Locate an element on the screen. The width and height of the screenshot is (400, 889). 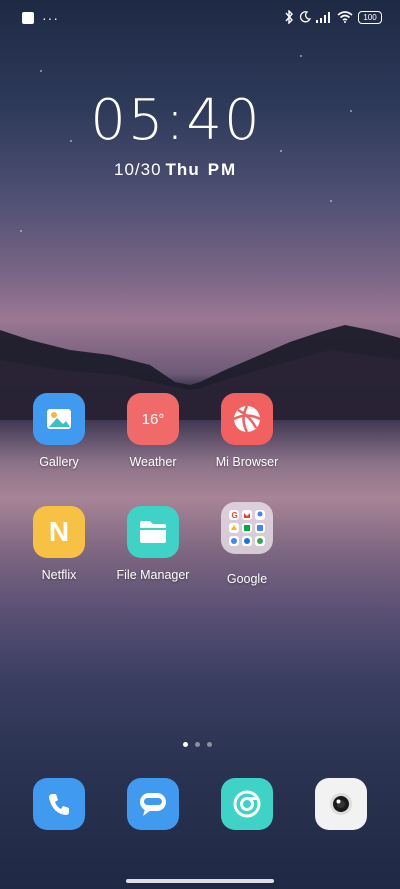
bluetooth-icon is located at coordinates (289, 17).